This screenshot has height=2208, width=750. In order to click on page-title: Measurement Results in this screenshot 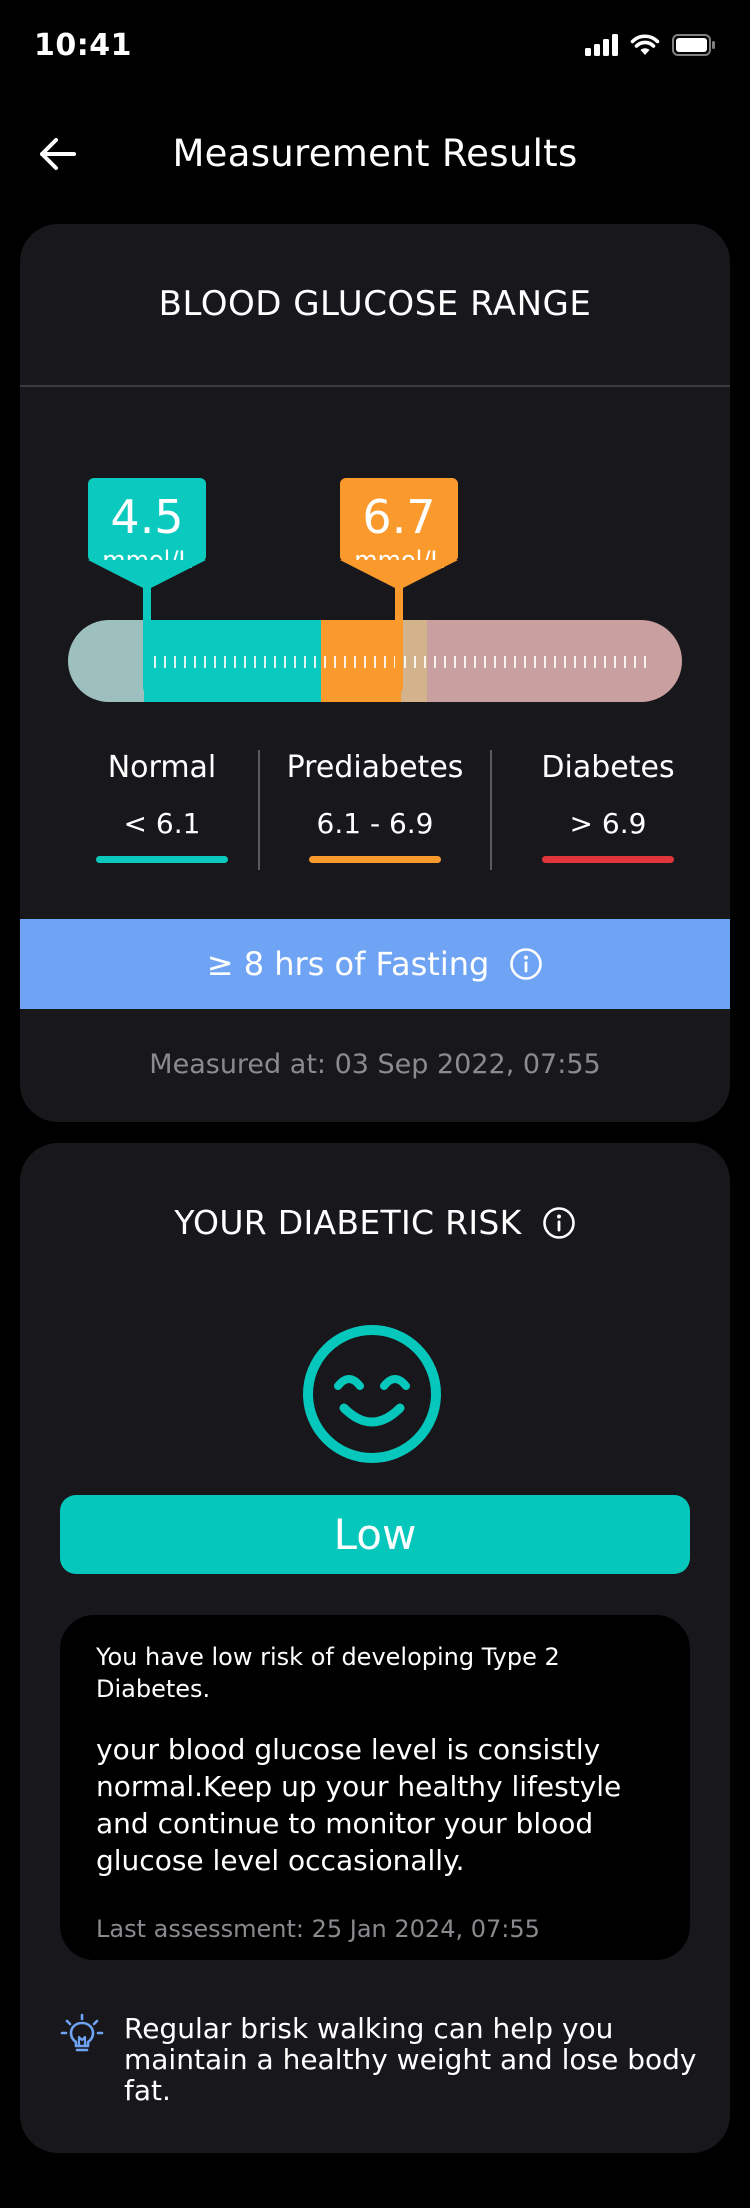, I will do `click(375, 153)`.